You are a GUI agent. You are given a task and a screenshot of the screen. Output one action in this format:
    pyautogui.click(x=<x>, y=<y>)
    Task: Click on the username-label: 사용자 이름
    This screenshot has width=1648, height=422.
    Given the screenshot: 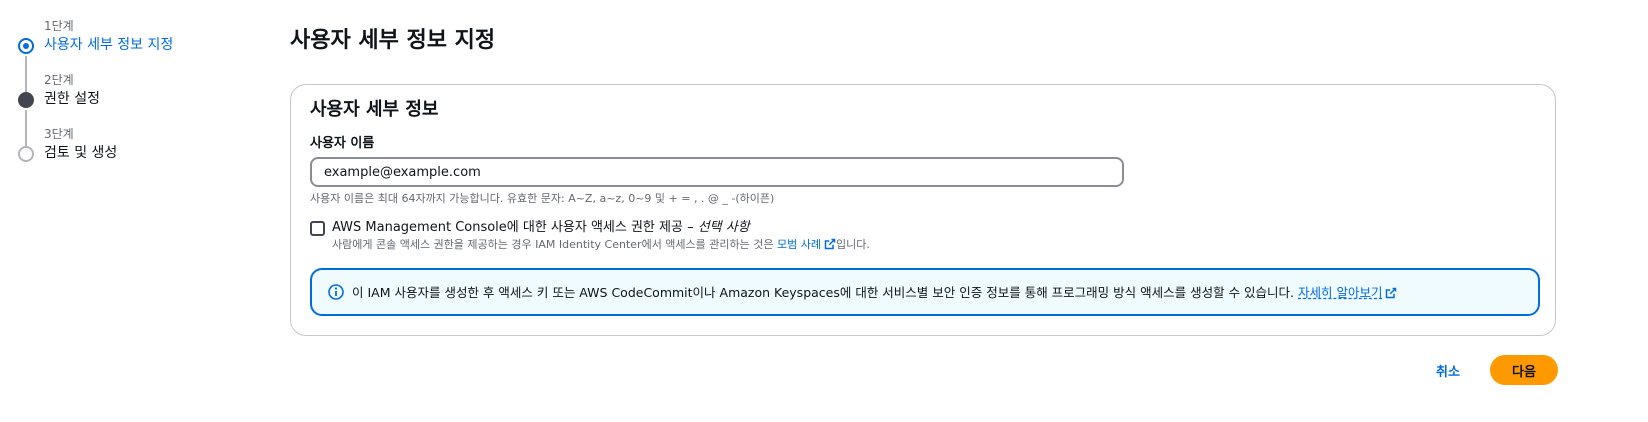 What is the action you would take?
    pyautogui.click(x=342, y=143)
    